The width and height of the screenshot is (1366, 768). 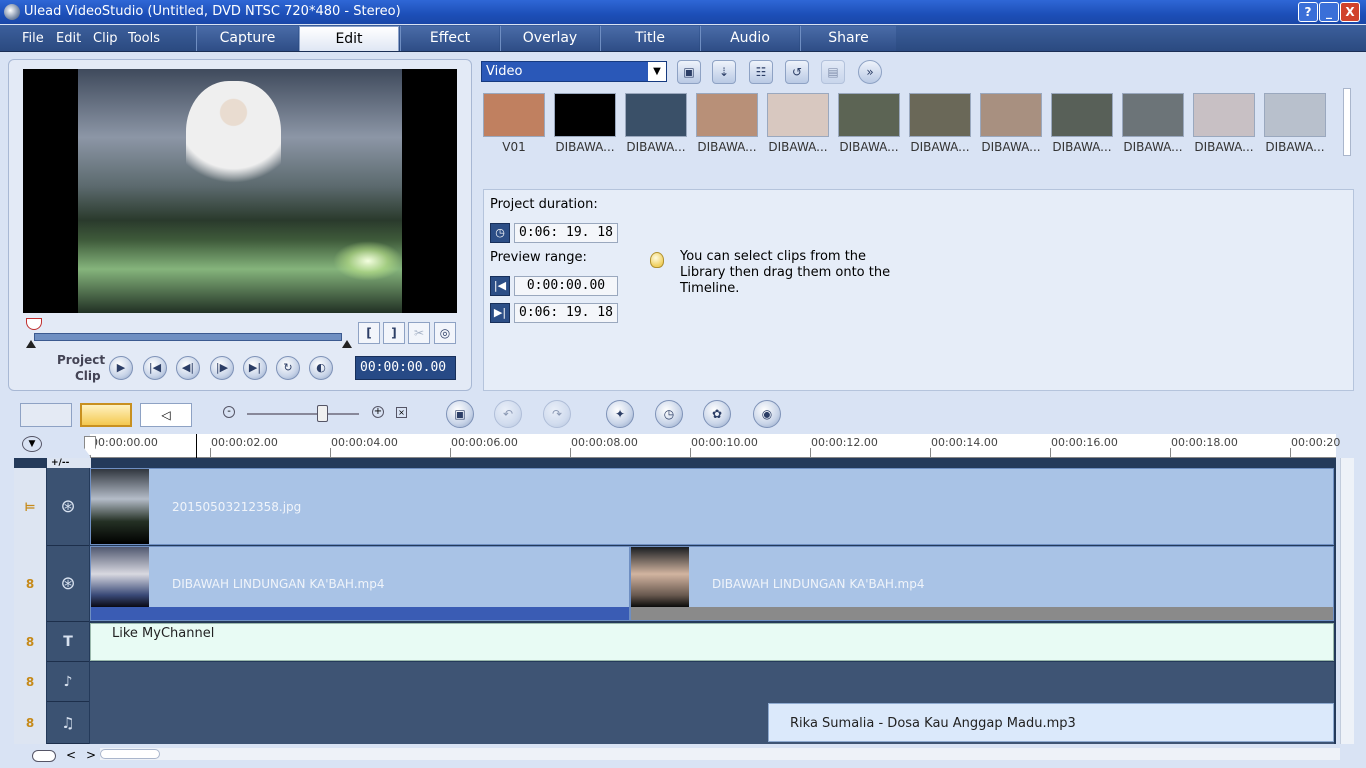 I want to click on project-duration-field: 0:06: 19. 18, so click(x=566, y=233).